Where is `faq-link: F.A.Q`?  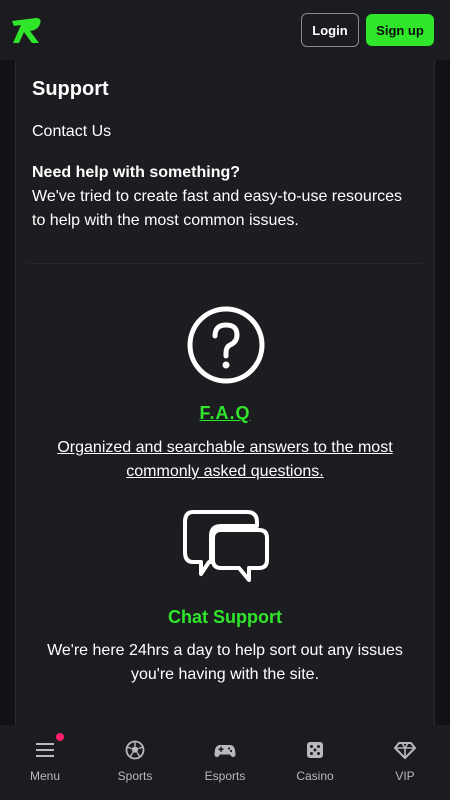 faq-link: F.A.Q is located at coordinates (225, 413).